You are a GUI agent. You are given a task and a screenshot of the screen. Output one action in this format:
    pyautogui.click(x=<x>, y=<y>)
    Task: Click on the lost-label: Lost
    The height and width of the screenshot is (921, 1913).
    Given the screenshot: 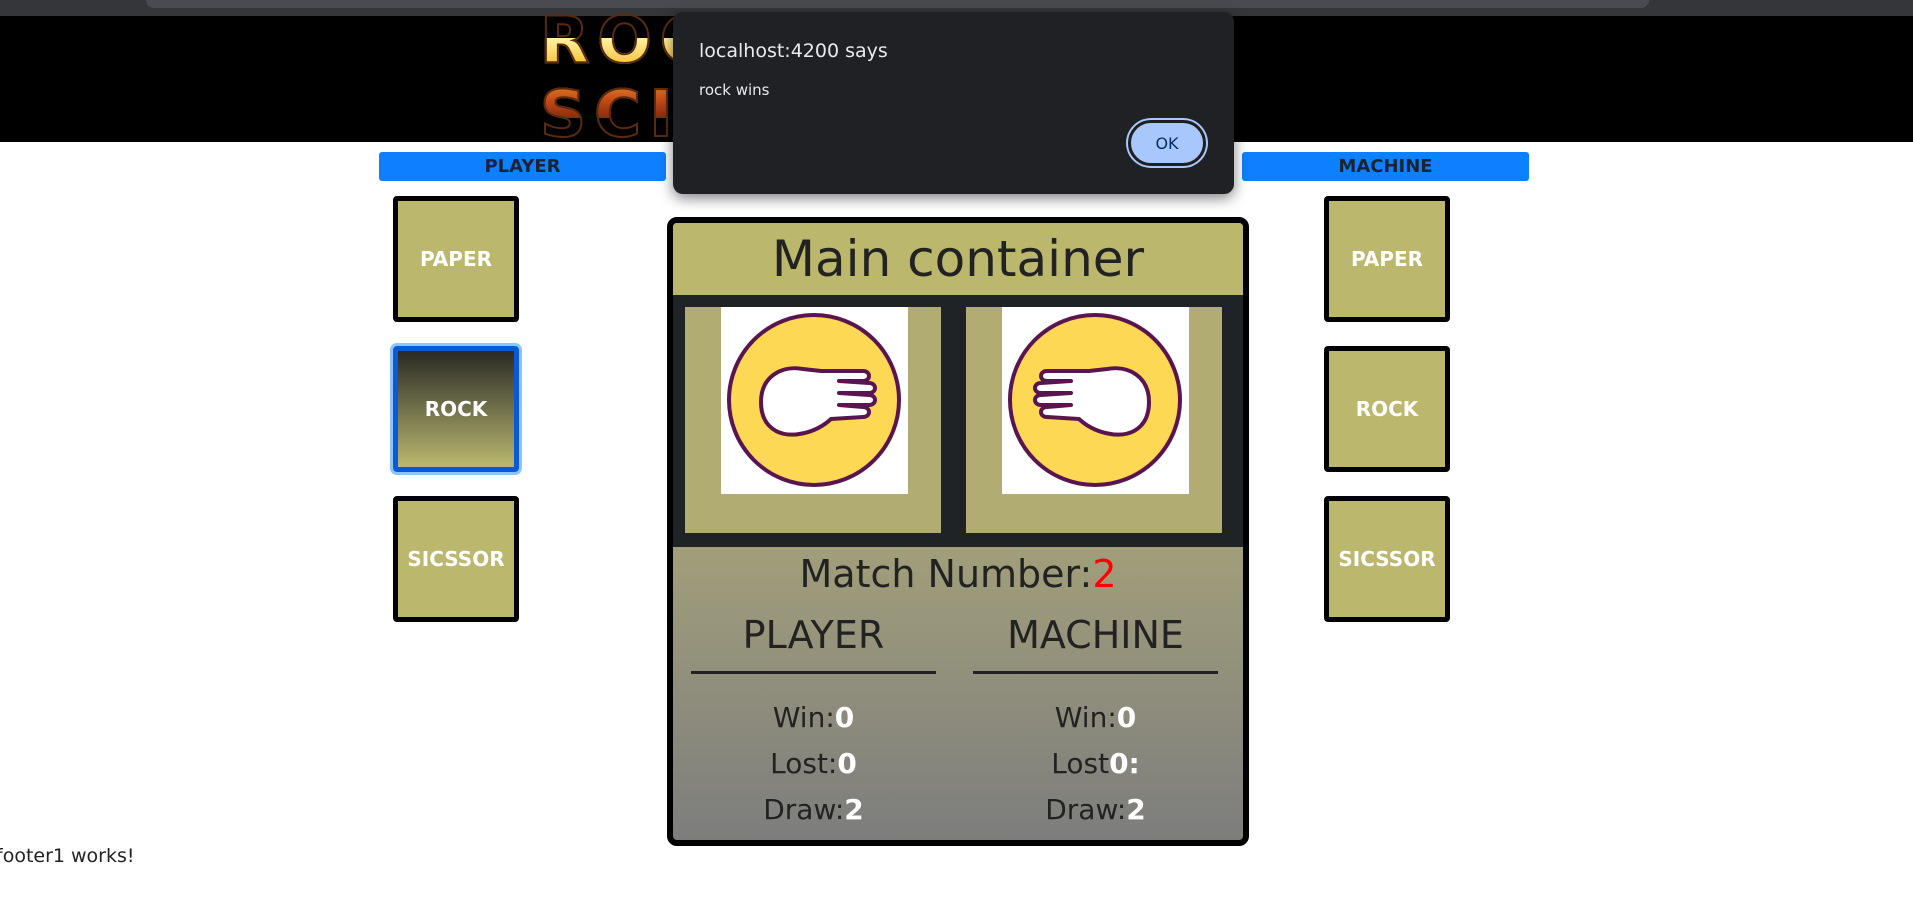 What is the action you would take?
    pyautogui.click(x=1080, y=763)
    